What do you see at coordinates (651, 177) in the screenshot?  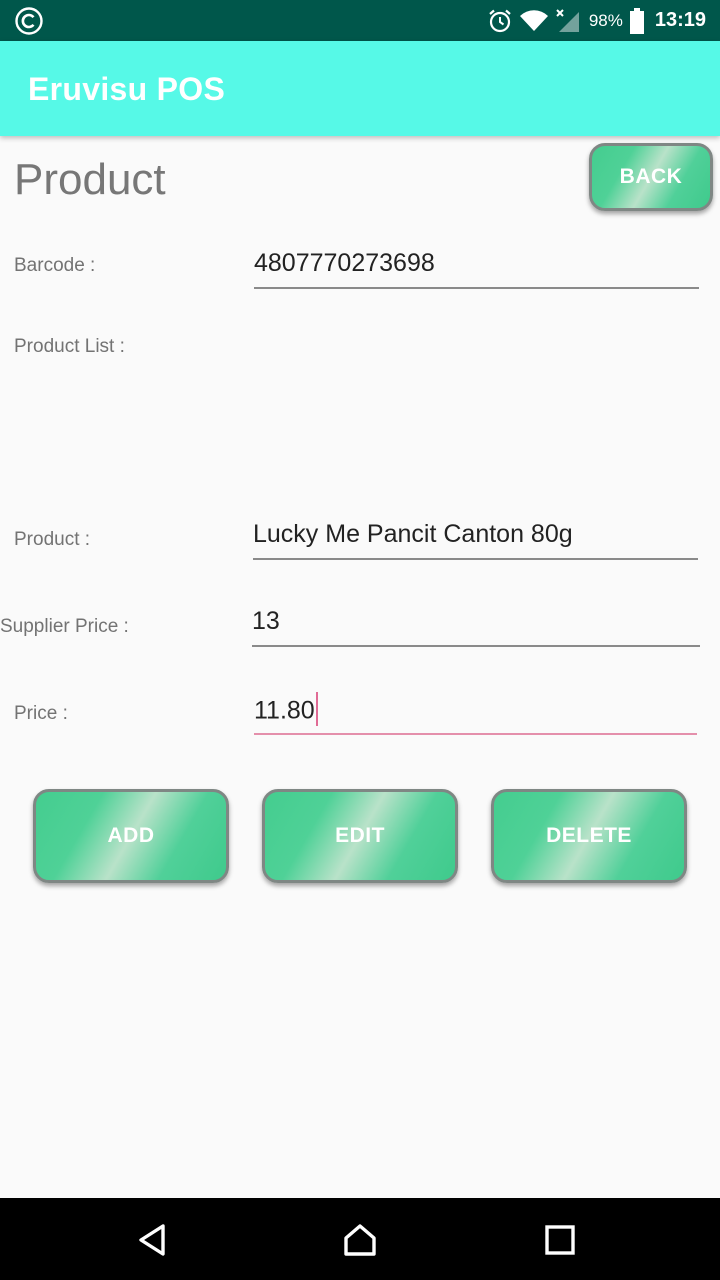 I see `back-button: BACK` at bounding box center [651, 177].